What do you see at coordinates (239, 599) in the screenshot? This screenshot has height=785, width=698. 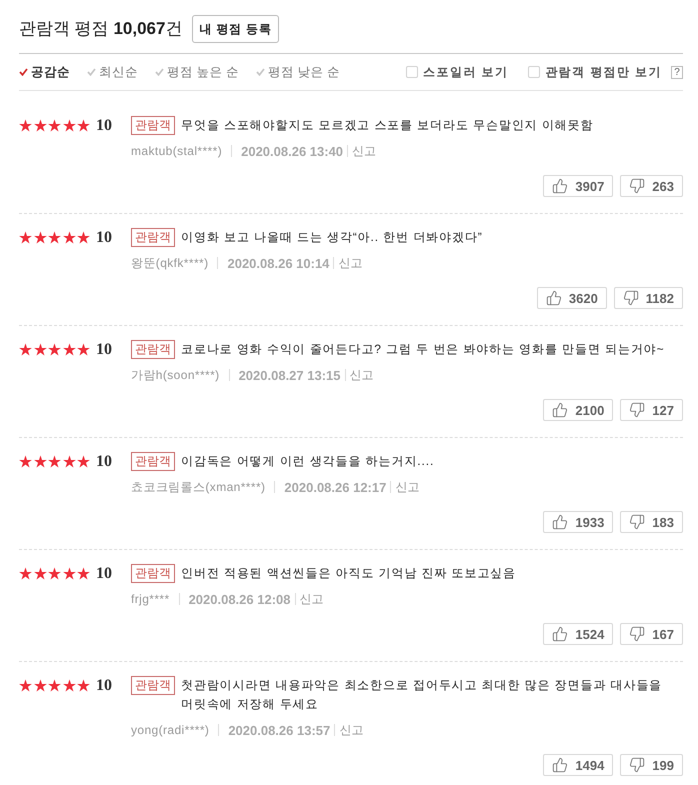 I see `review-date: 2020.08.26 12:08` at bounding box center [239, 599].